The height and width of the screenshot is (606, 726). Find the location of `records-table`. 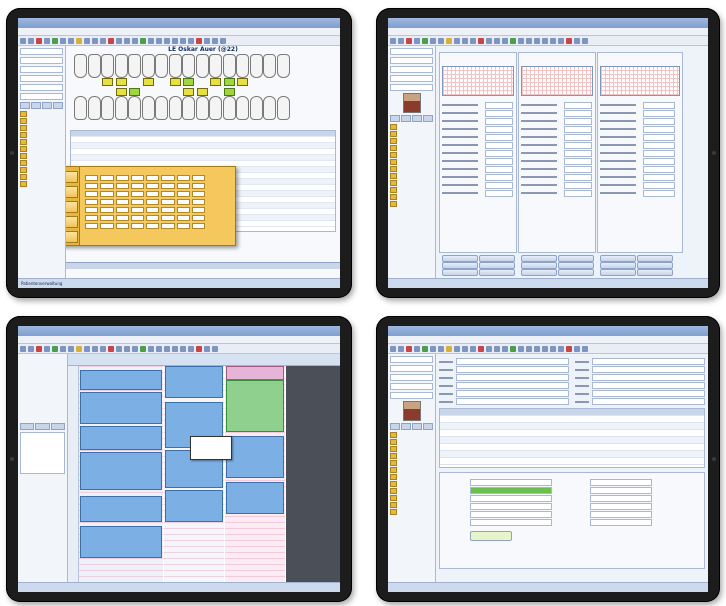

records-table is located at coordinates (572, 438).